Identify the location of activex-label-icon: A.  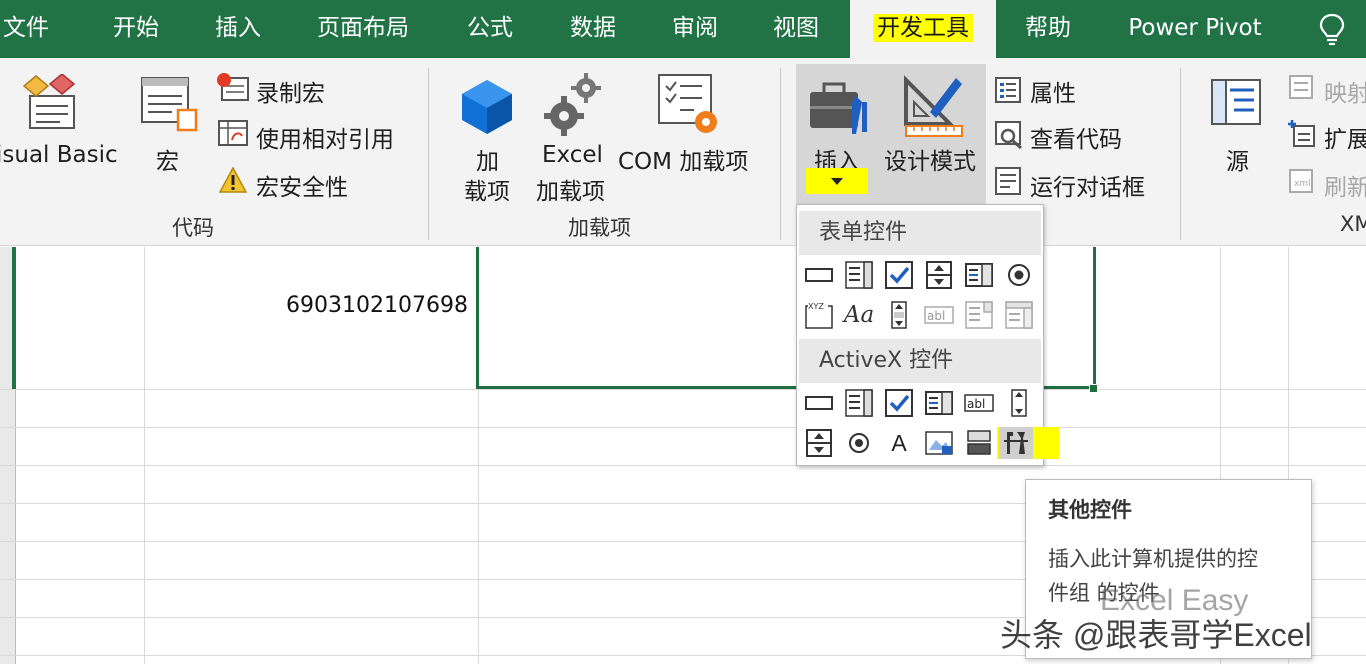
(899, 443).